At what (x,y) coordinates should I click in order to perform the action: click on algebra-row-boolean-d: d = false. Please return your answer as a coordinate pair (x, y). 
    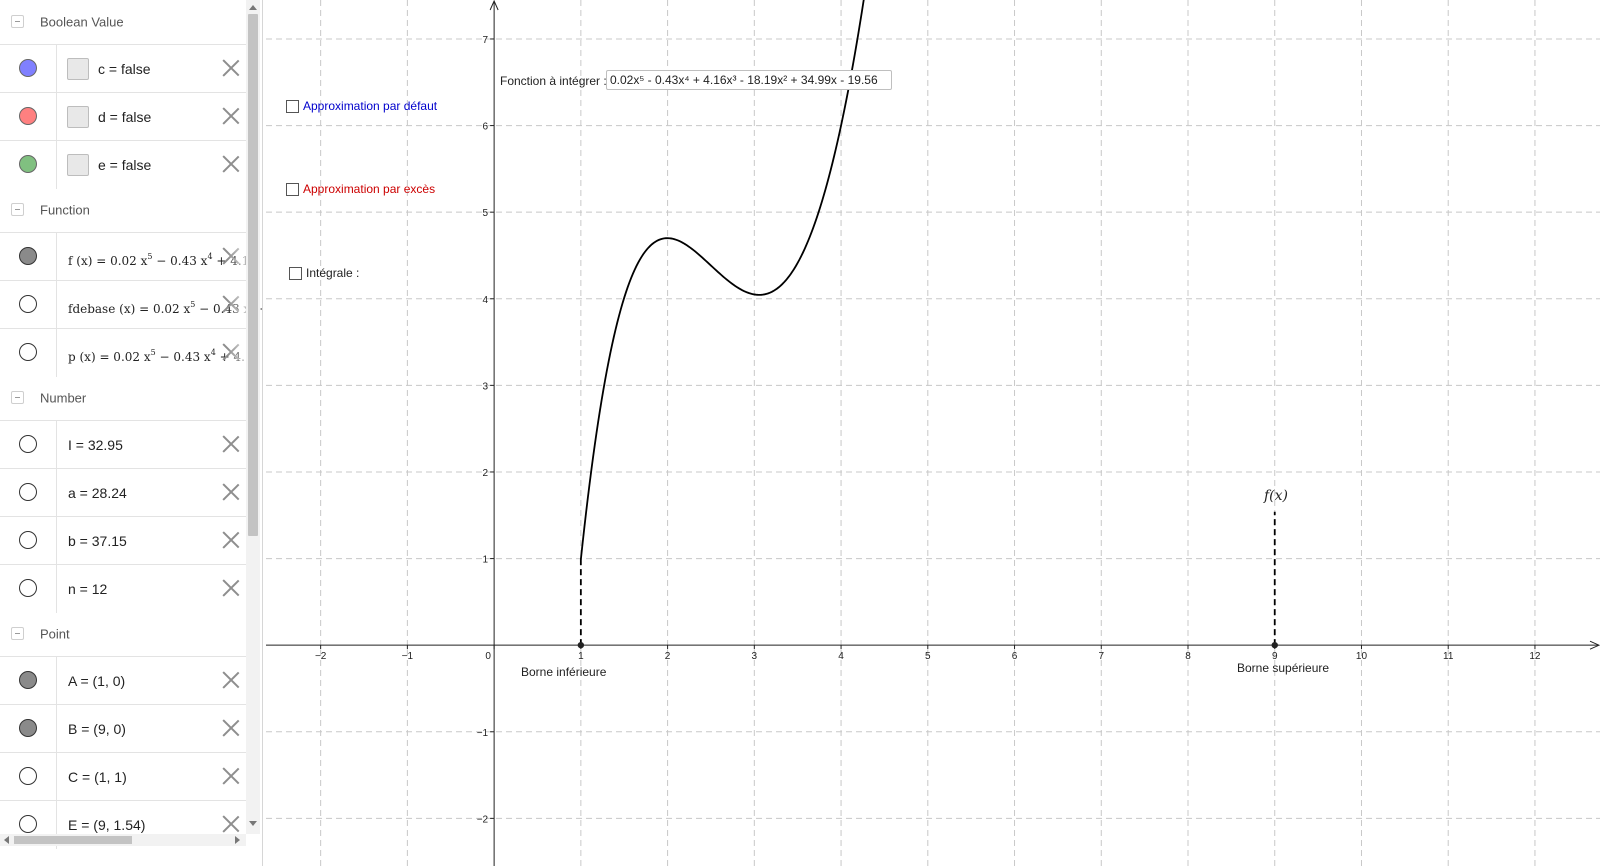
    Looking at the image, I should click on (125, 116).